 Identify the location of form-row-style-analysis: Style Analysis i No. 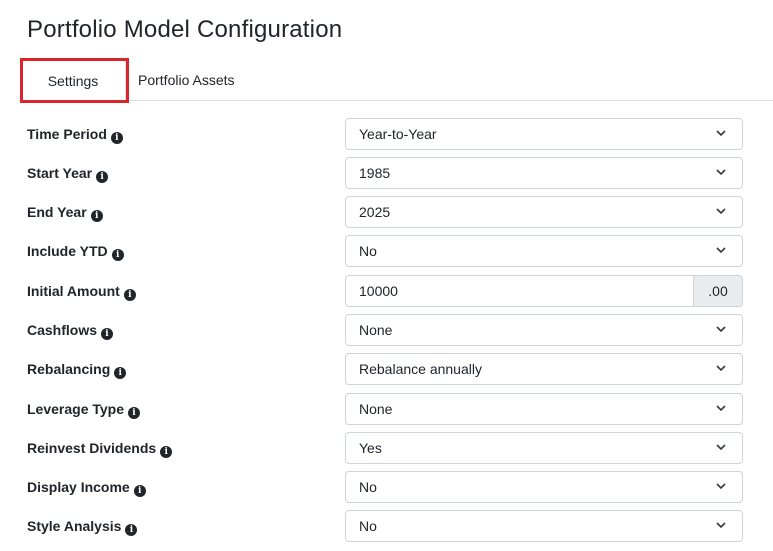
(386, 526).